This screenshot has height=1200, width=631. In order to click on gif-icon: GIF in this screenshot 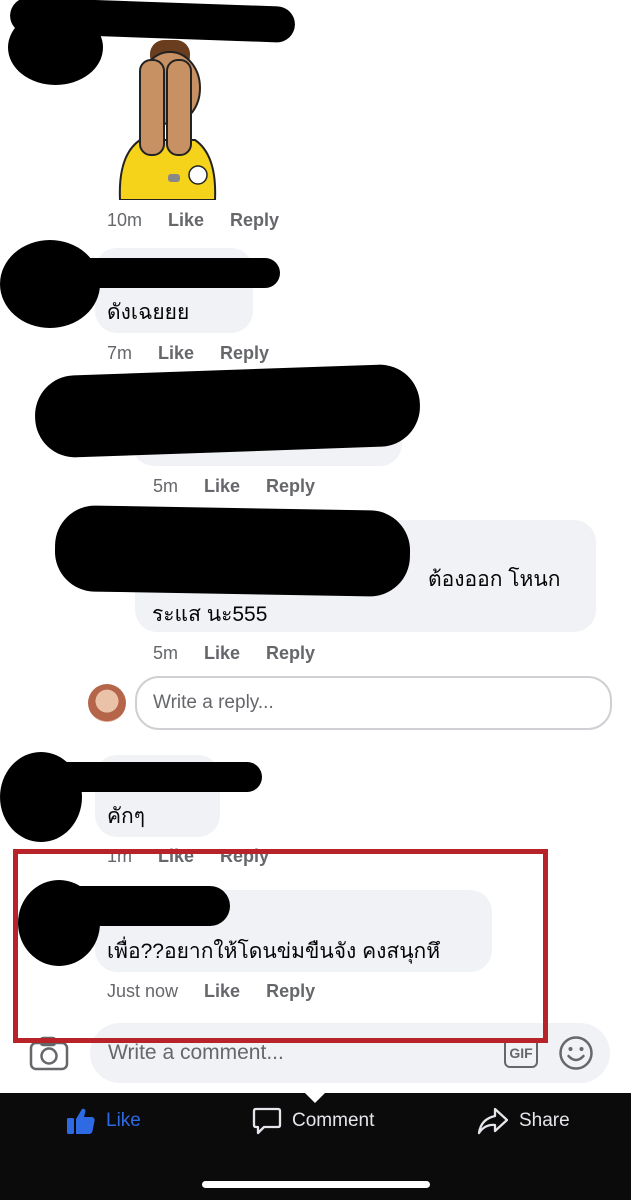, I will do `click(521, 1053)`.